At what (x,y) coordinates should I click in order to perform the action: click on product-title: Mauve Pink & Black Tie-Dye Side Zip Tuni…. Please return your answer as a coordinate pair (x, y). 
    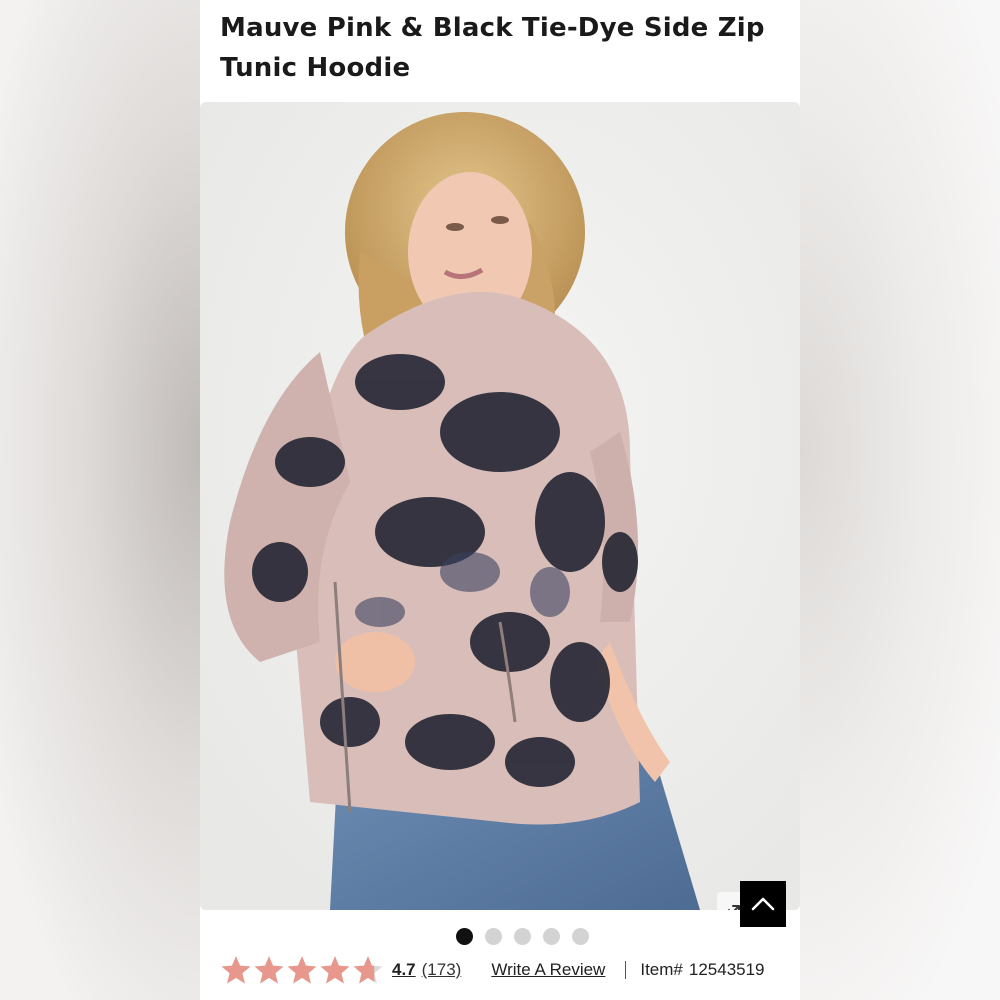
    Looking at the image, I should click on (492, 48).